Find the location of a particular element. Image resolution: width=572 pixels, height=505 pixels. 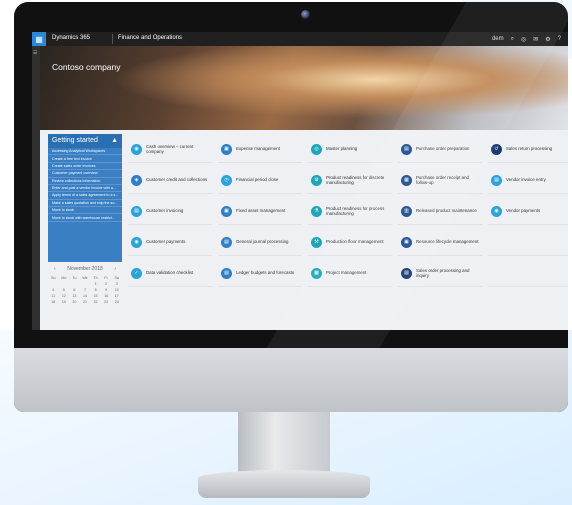

calendar-day: 12 is located at coordinates (64, 296).